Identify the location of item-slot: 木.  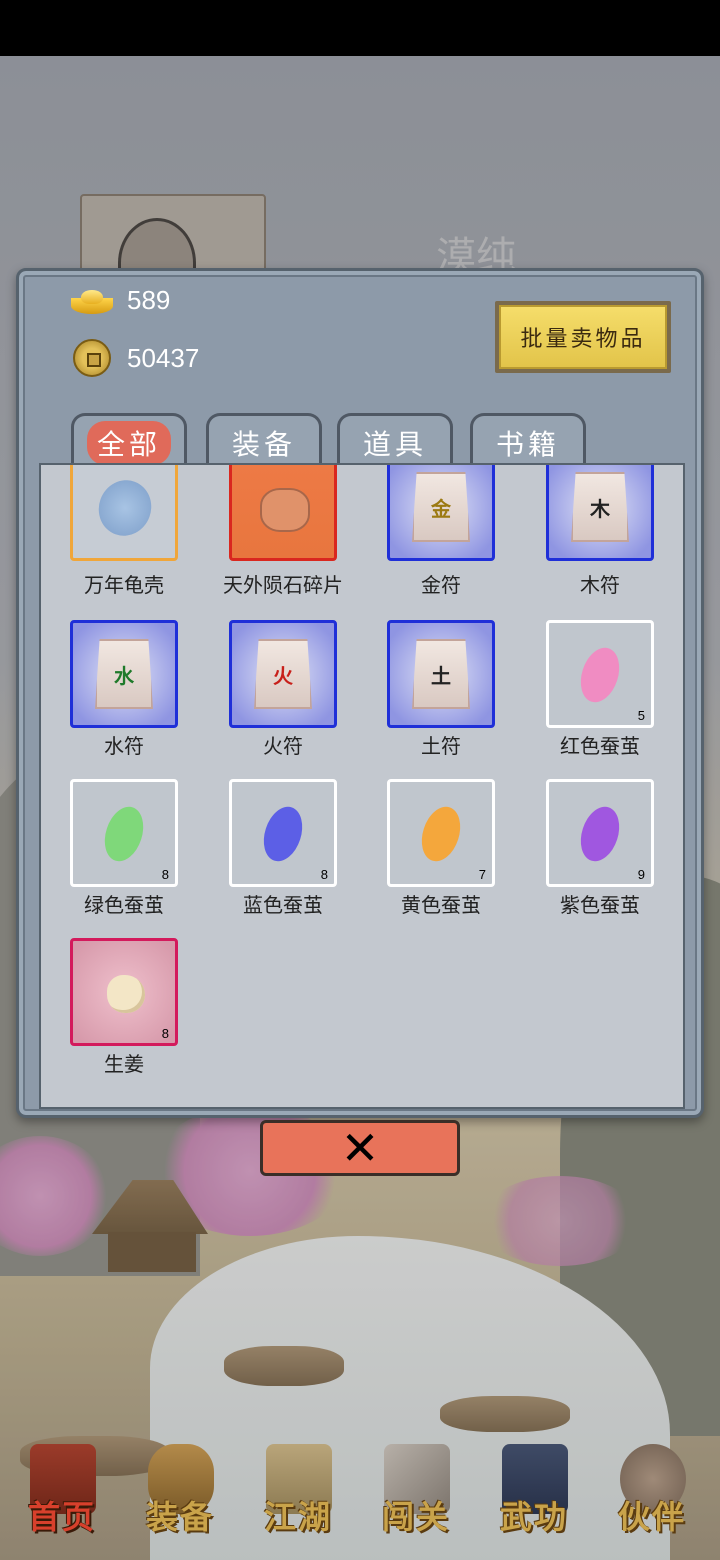
(600, 513).